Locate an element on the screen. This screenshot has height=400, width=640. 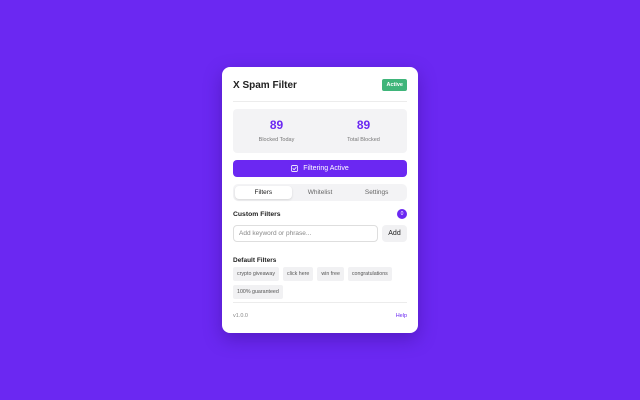
blocked-today-label: Blocked Today is located at coordinates (276, 140).